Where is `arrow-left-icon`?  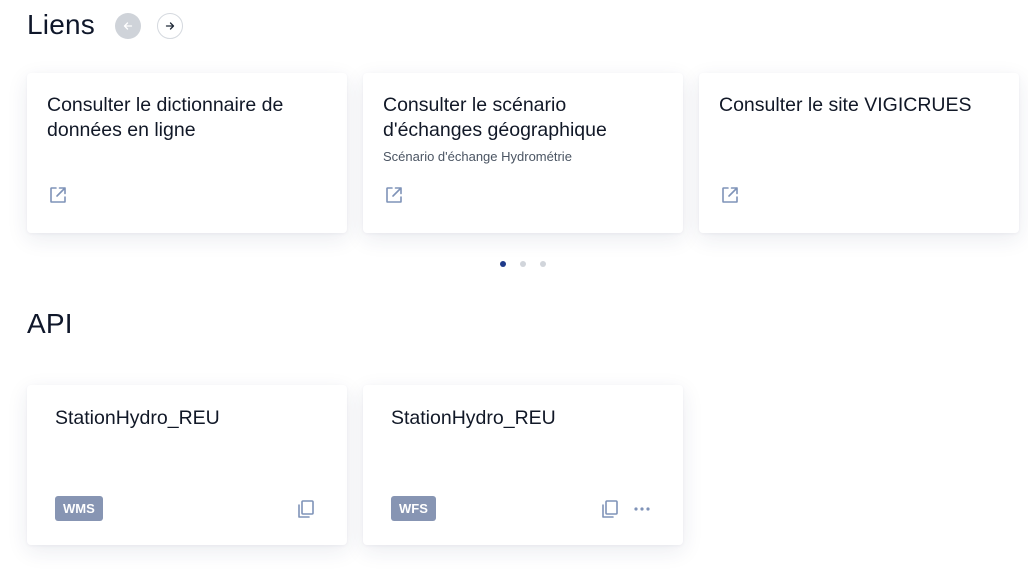 arrow-left-icon is located at coordinates (128, 26).